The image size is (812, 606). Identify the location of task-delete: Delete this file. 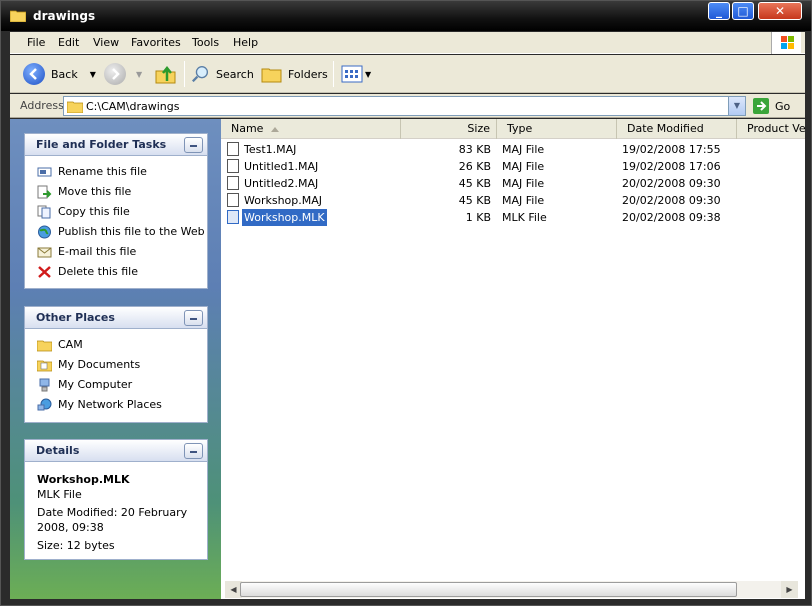
(116, 272).